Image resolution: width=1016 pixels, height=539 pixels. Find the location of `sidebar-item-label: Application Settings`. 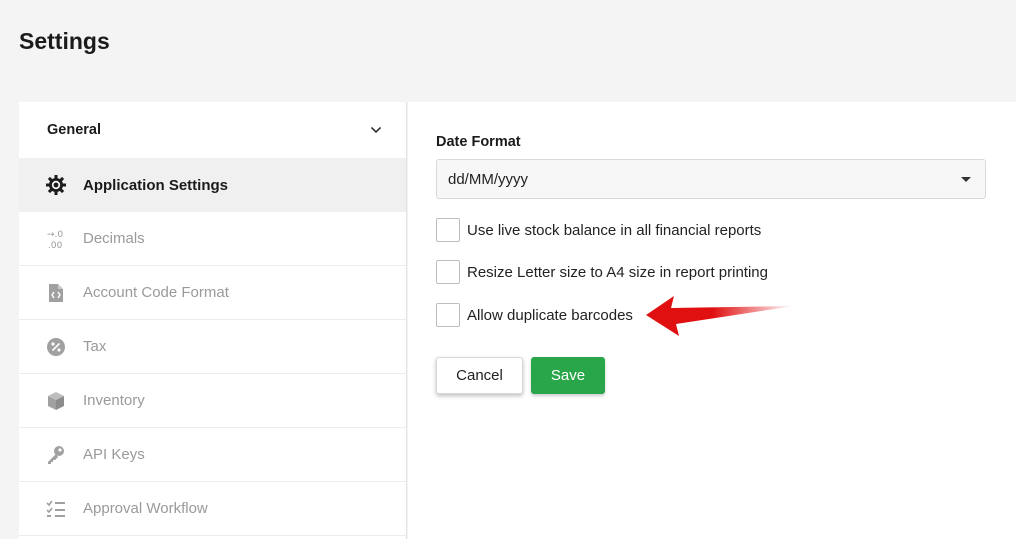

sidebar-item-label: Application Settings is located at coordinates (156, 185).